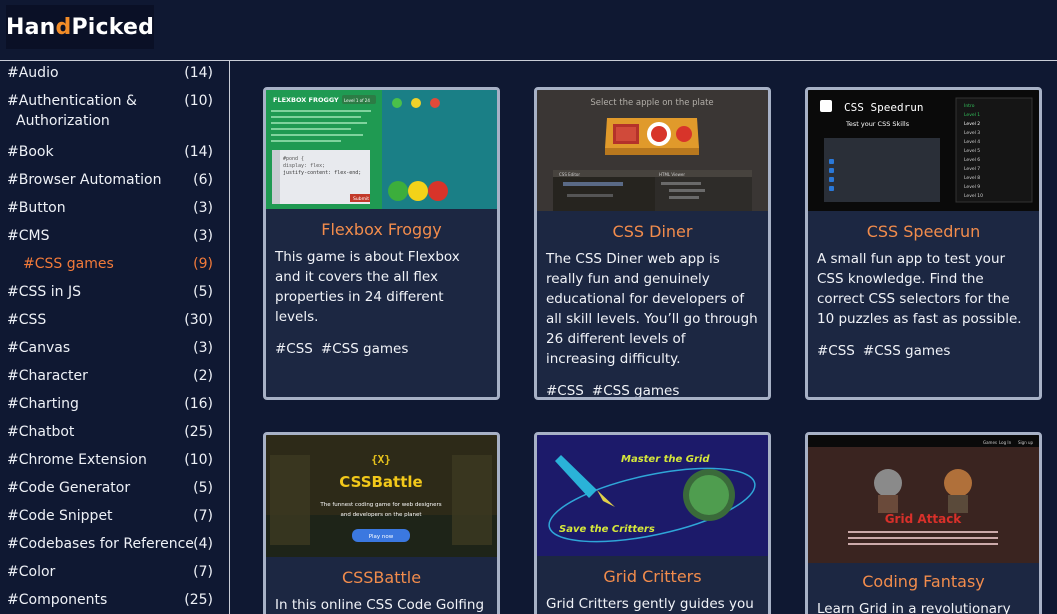 This screenshot has height=614, width=1057. I want to click on sidebar-item-count: (4), so click(203, 544).